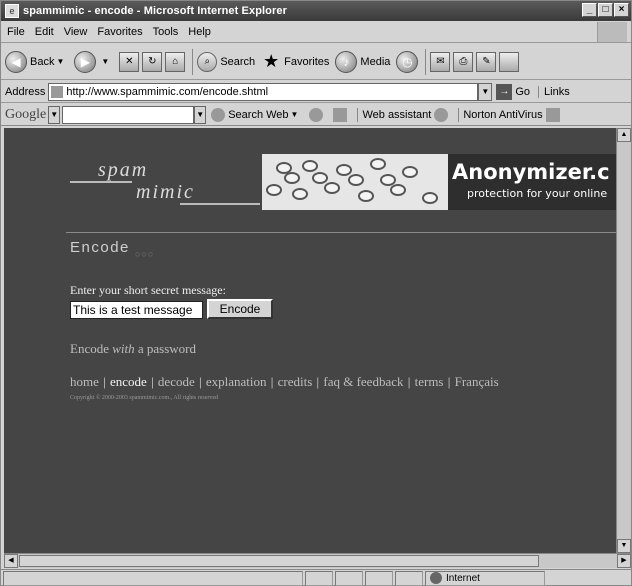  I want to click on window-controls: _ □ ×, so click(605, 10).